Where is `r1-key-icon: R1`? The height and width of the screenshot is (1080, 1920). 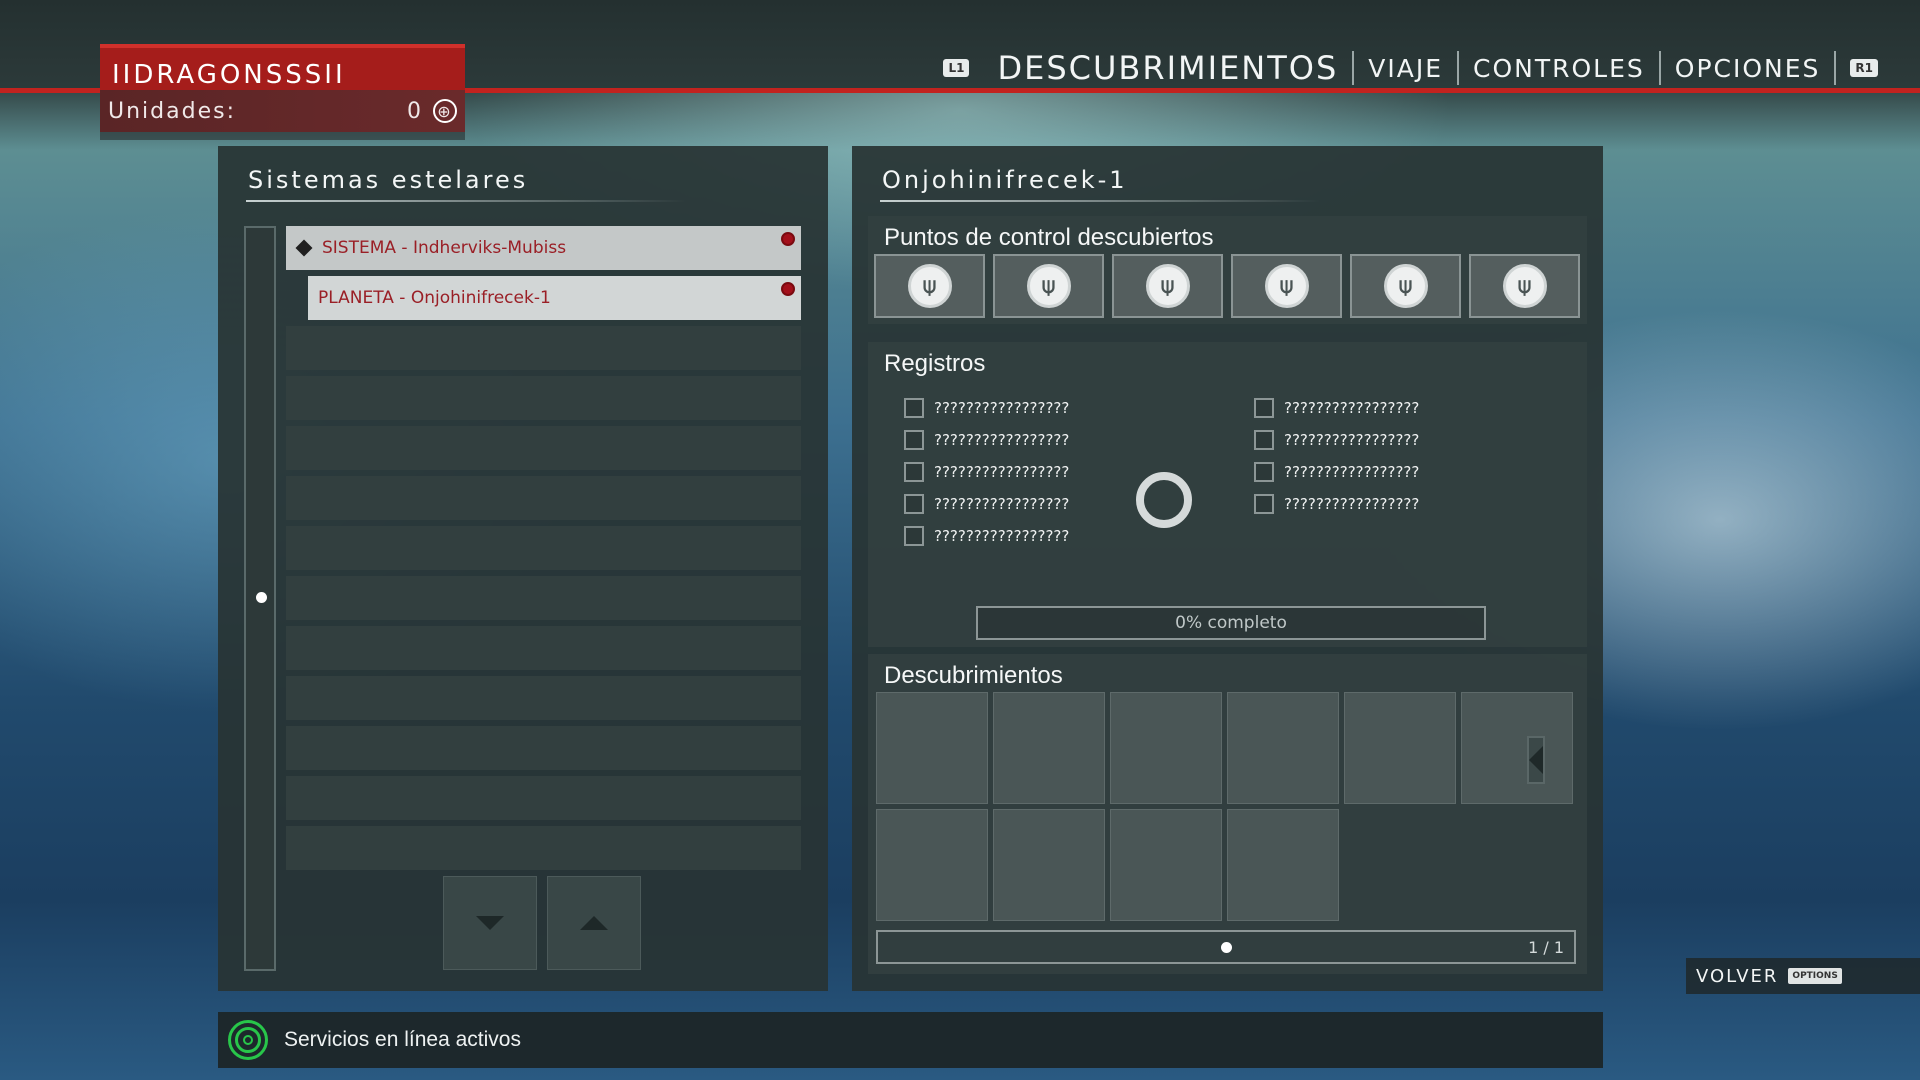
r1-key-icon: R1 is located at coordinates (1864, 68).